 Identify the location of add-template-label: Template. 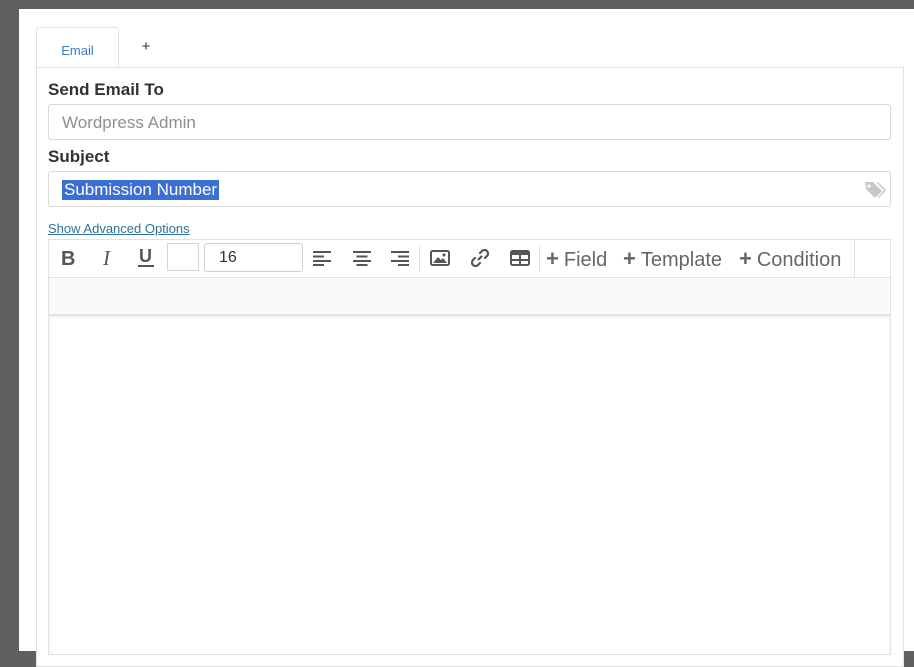
(681, 260).